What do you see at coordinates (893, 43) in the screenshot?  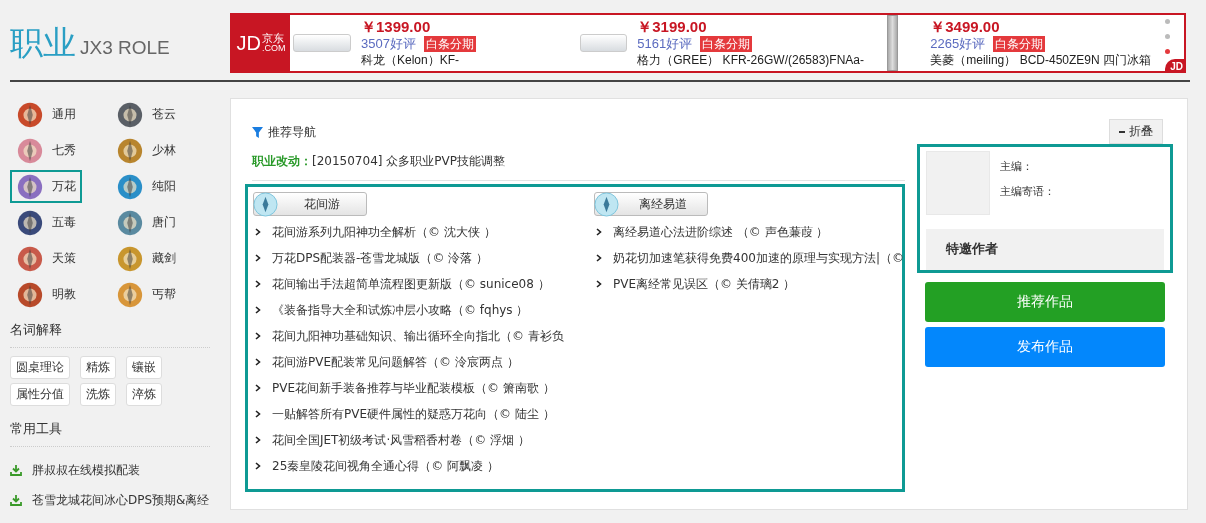 I see `refrigerator-picture` at bounding box center [893, 43].